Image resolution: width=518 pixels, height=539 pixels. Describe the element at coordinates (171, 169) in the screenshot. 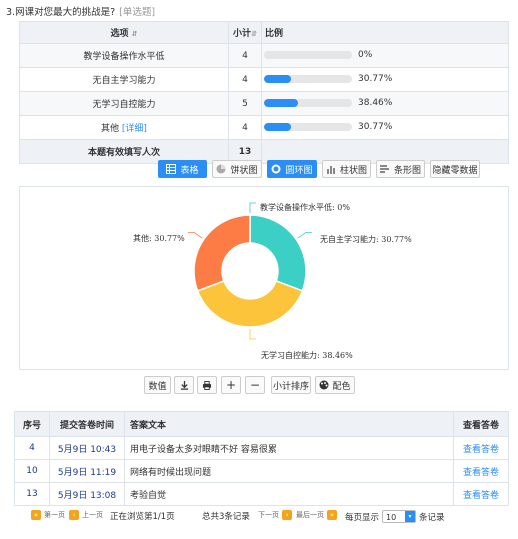

I see `table-icon` at that location.